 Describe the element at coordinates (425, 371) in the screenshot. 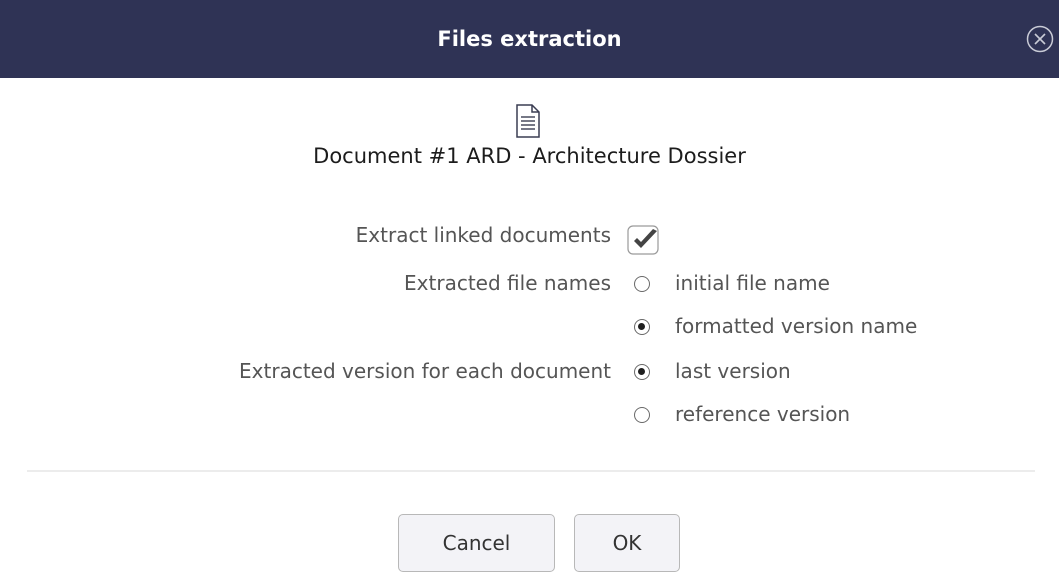

I see `version-label: Extracted version for each document` at that location.